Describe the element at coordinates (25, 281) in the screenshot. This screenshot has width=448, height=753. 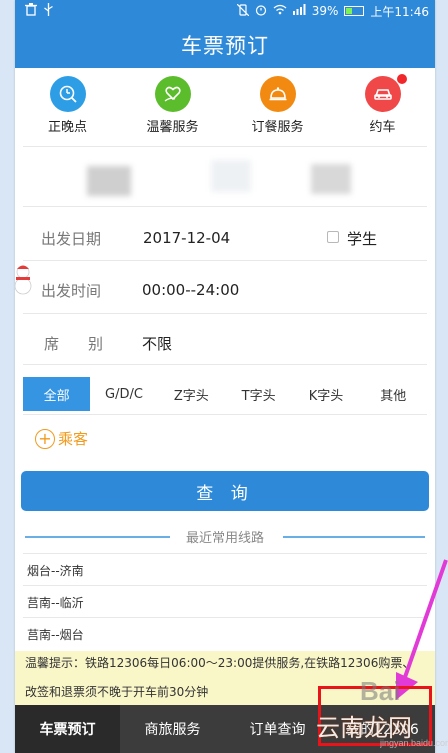
I see `snowman-icon` at that location.